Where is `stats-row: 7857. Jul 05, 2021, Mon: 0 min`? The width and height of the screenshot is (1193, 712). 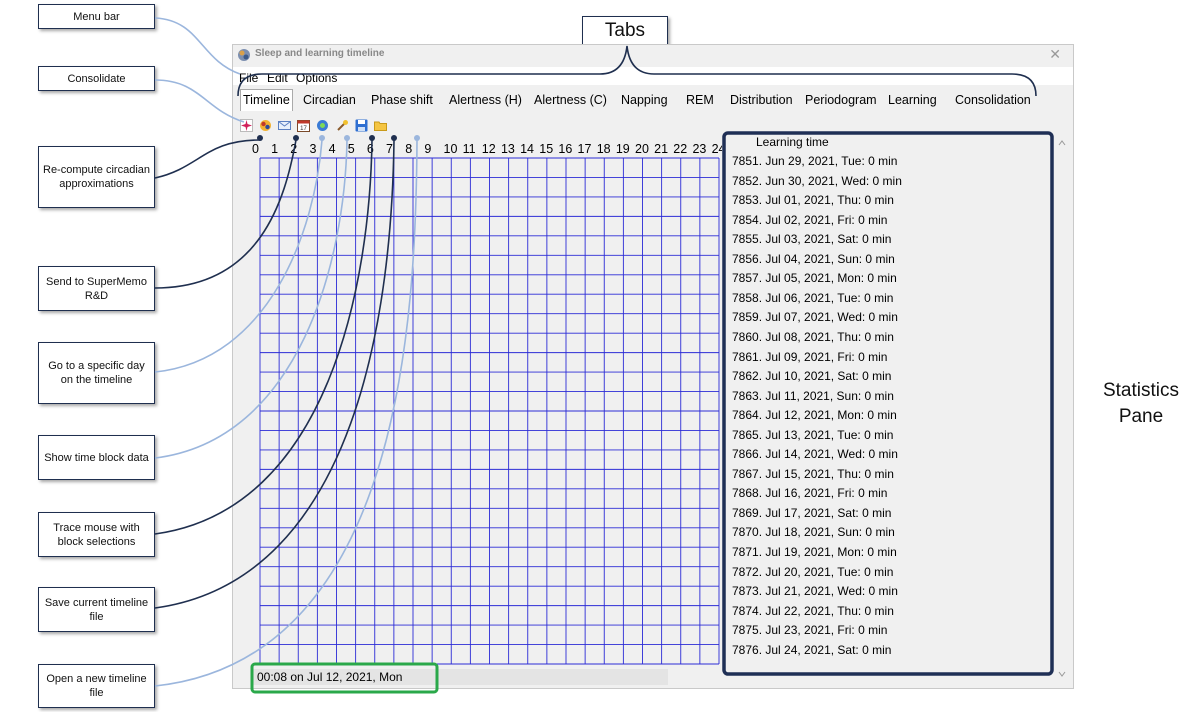
stats-row: 7857. Jul 05, 2021, Mon: 0 min is located at coordinates (814, 278).